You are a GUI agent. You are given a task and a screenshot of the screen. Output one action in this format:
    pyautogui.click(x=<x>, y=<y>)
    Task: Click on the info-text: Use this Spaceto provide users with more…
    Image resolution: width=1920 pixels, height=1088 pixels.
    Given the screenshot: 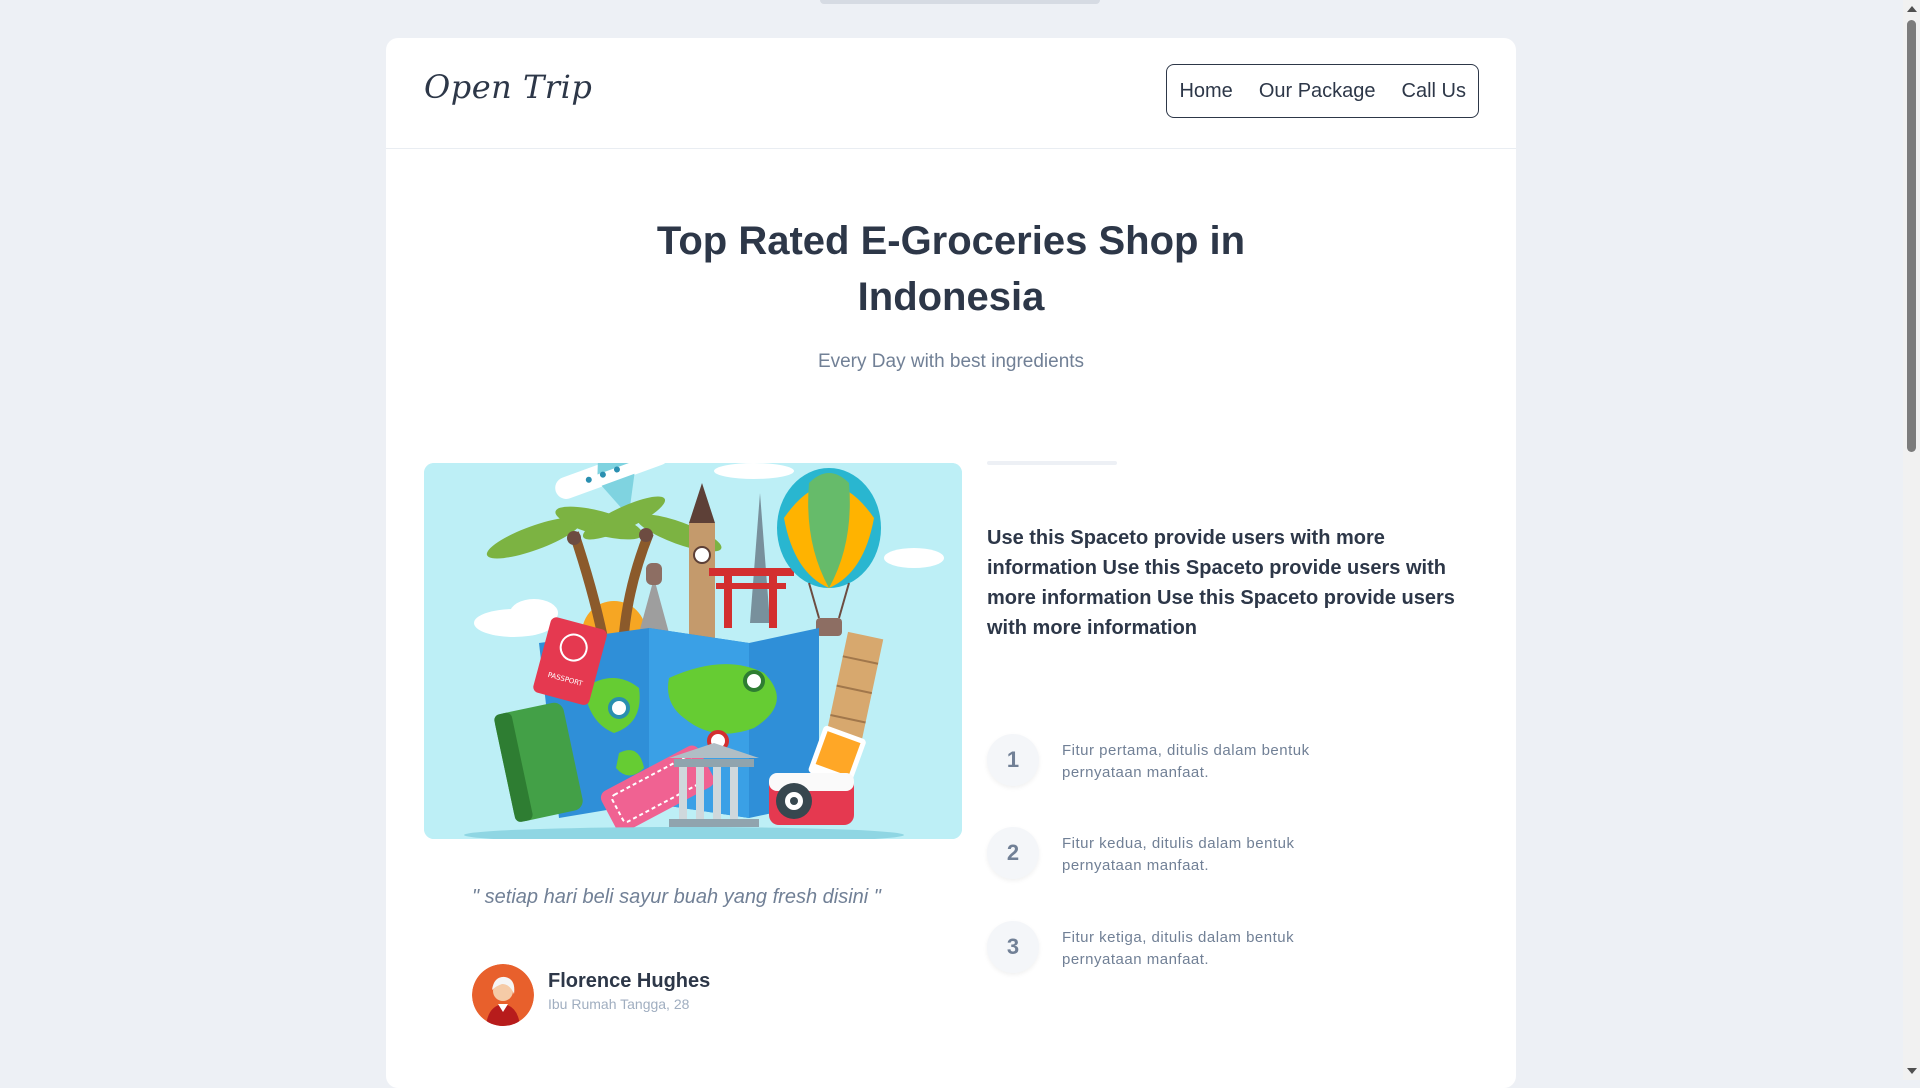 What is the action you would take?
    pyautogui.click(x=1221, y=583)
    